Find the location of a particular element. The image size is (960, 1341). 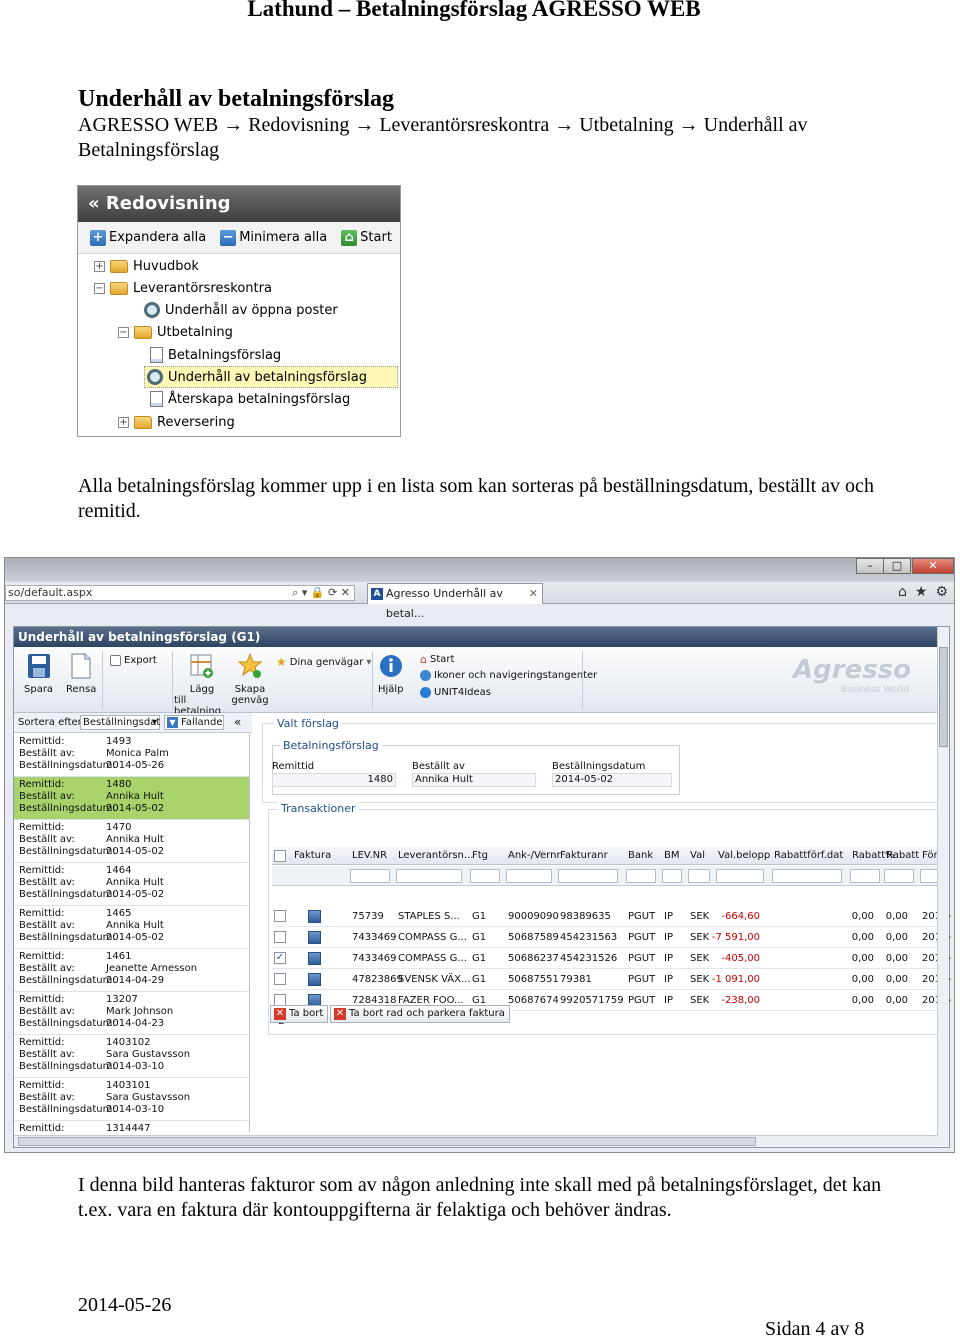

remove-and-park-button: ✕ Ta bort rad och parkera faktura is located at coordinates (420, 1014).